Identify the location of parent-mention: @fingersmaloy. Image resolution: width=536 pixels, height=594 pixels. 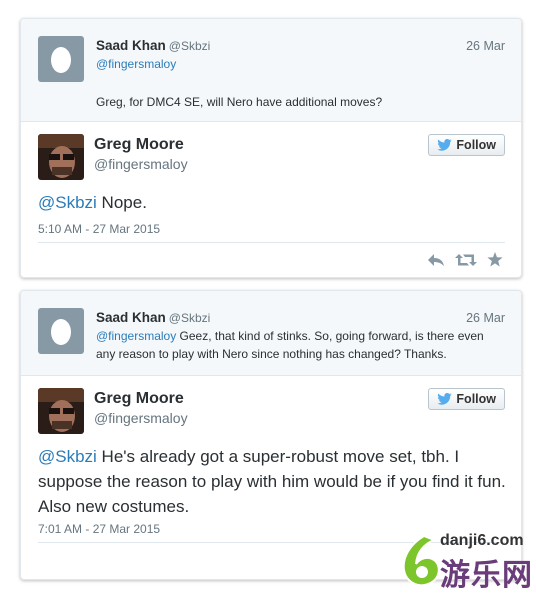
(136, 336).